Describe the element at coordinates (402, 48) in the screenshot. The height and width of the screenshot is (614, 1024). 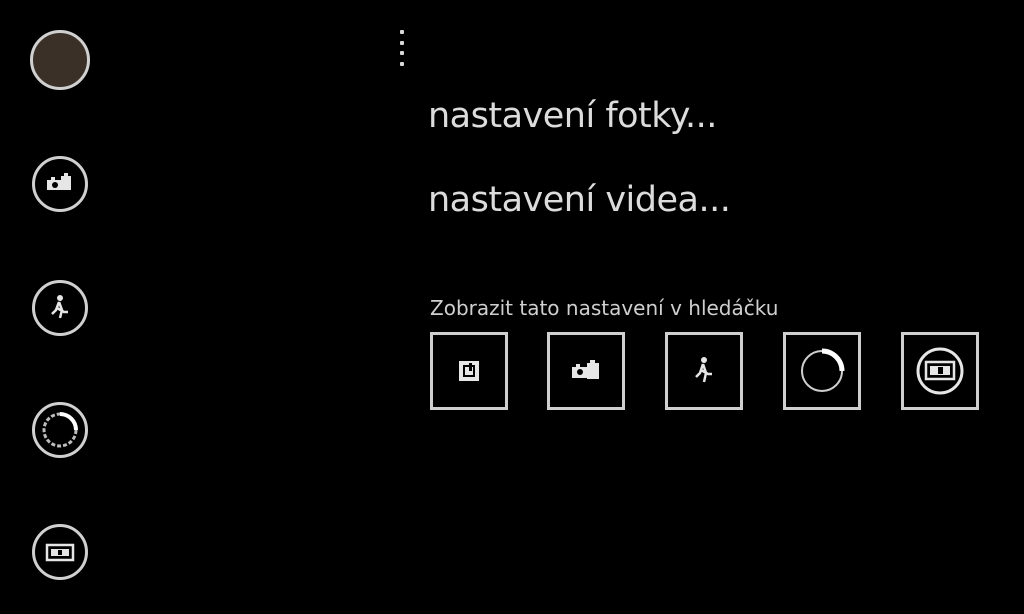
I see `more-options-icon` at that location.